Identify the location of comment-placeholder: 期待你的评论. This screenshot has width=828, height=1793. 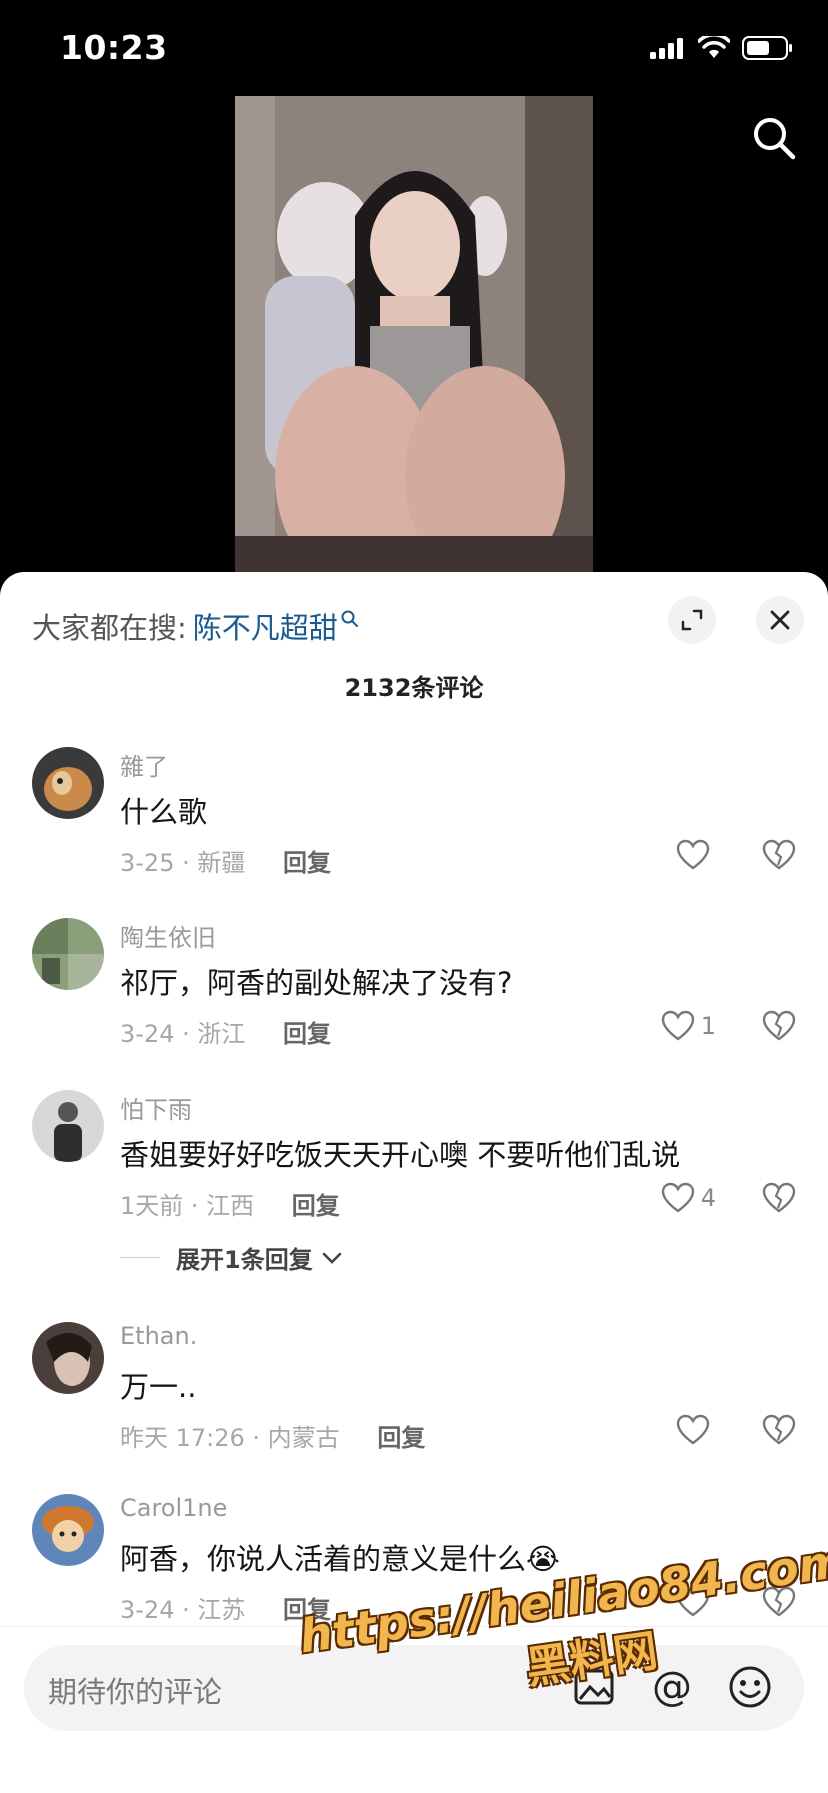
(135, 1690).